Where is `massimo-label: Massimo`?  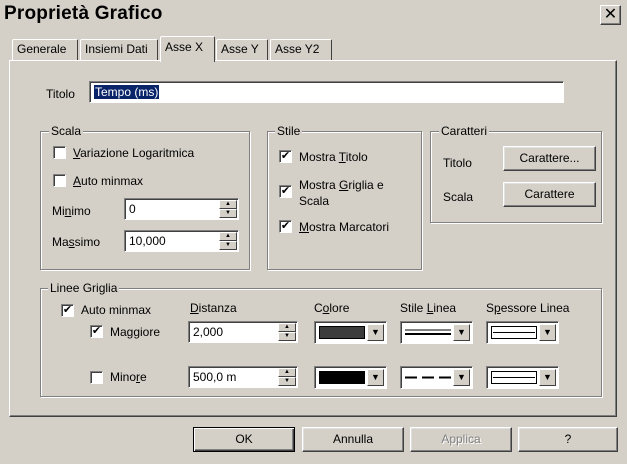 massimo-label: Massimo is located at coordinates (76, 242).